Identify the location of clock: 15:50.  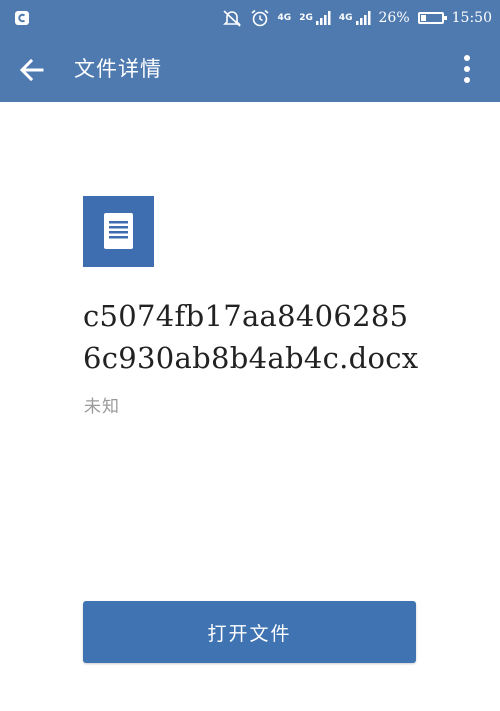
(471, 18).